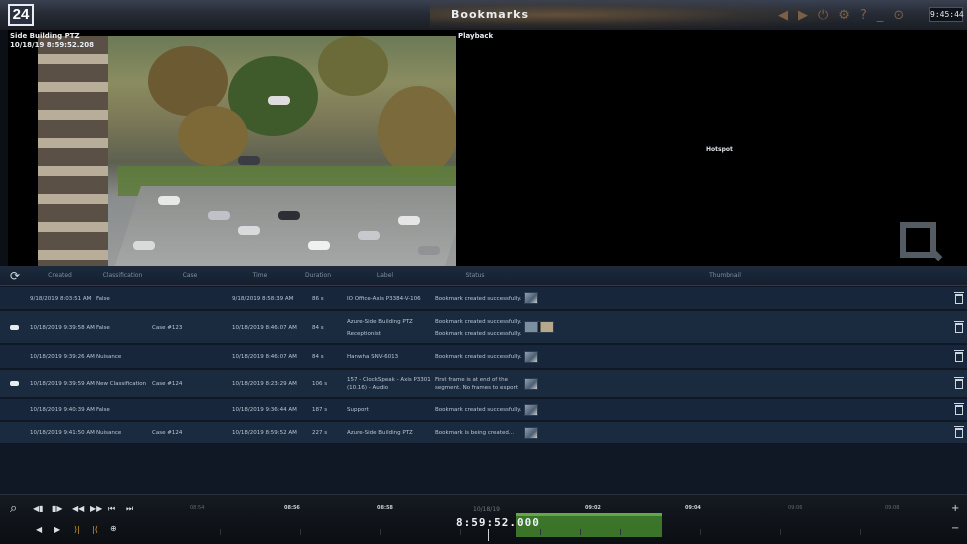  I want to click on cell-time: 10/18/2019 8:59:52 AM, so click(264, 433).